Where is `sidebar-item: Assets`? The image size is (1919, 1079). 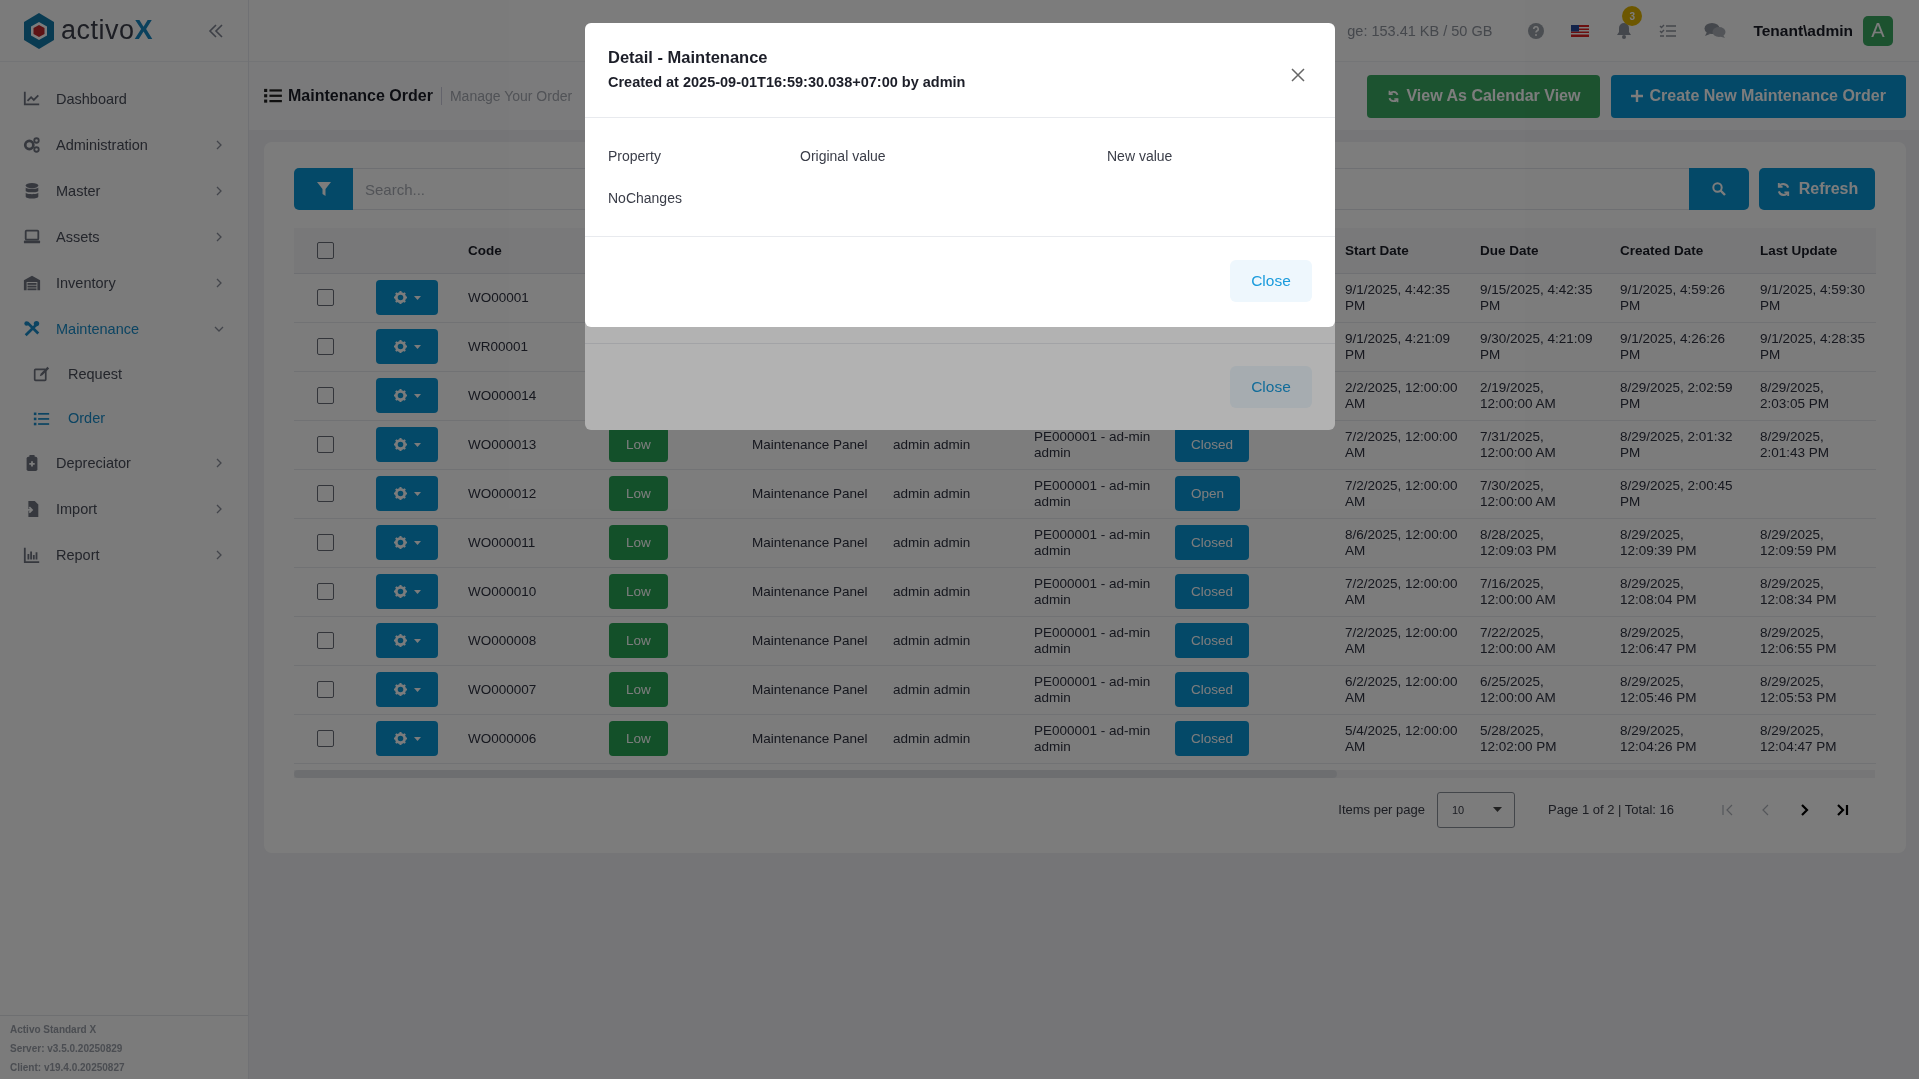 sidebar-item: Assets is located at coordinates (124, 237).